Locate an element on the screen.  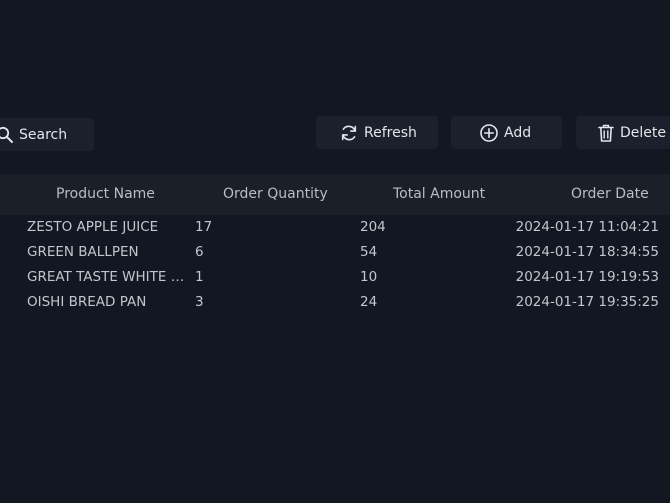
column-header-product-name: Product Name is located at coordinates (105, 194).